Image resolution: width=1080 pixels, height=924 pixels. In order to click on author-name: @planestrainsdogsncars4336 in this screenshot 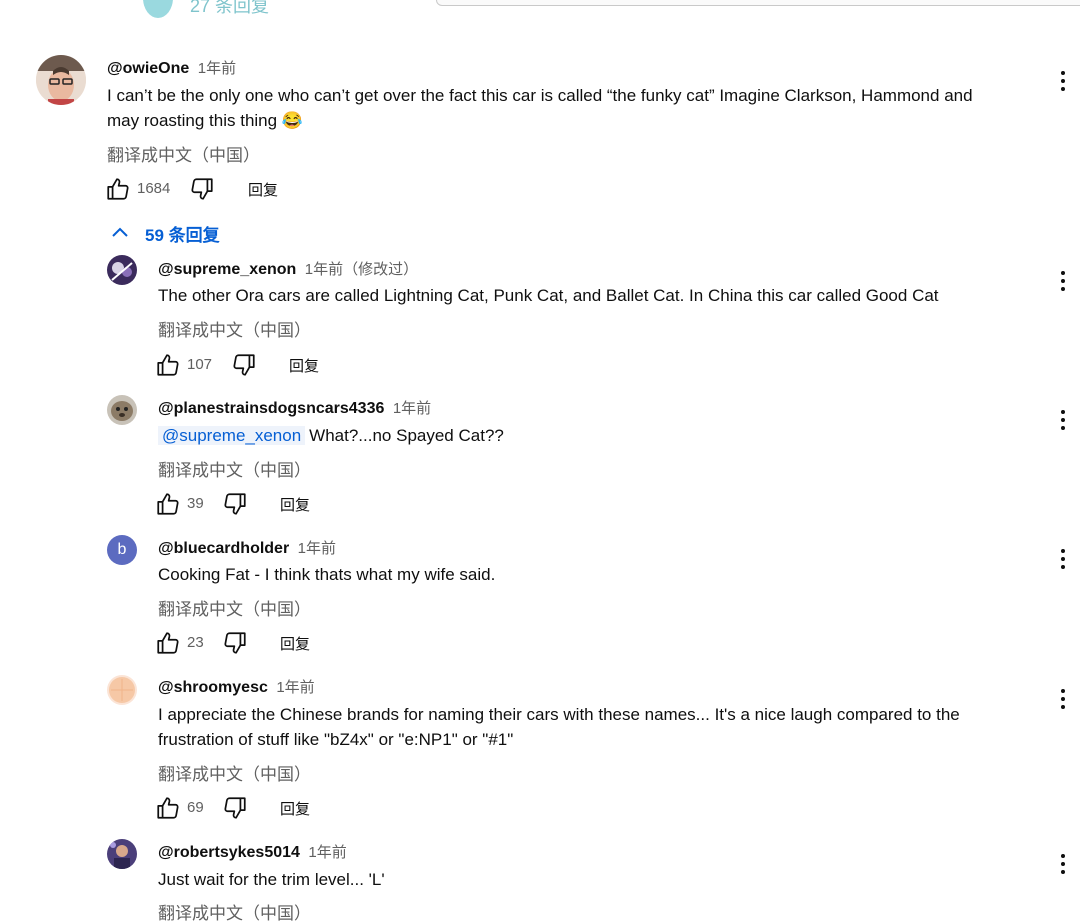, I will do `click(271, 408)`.